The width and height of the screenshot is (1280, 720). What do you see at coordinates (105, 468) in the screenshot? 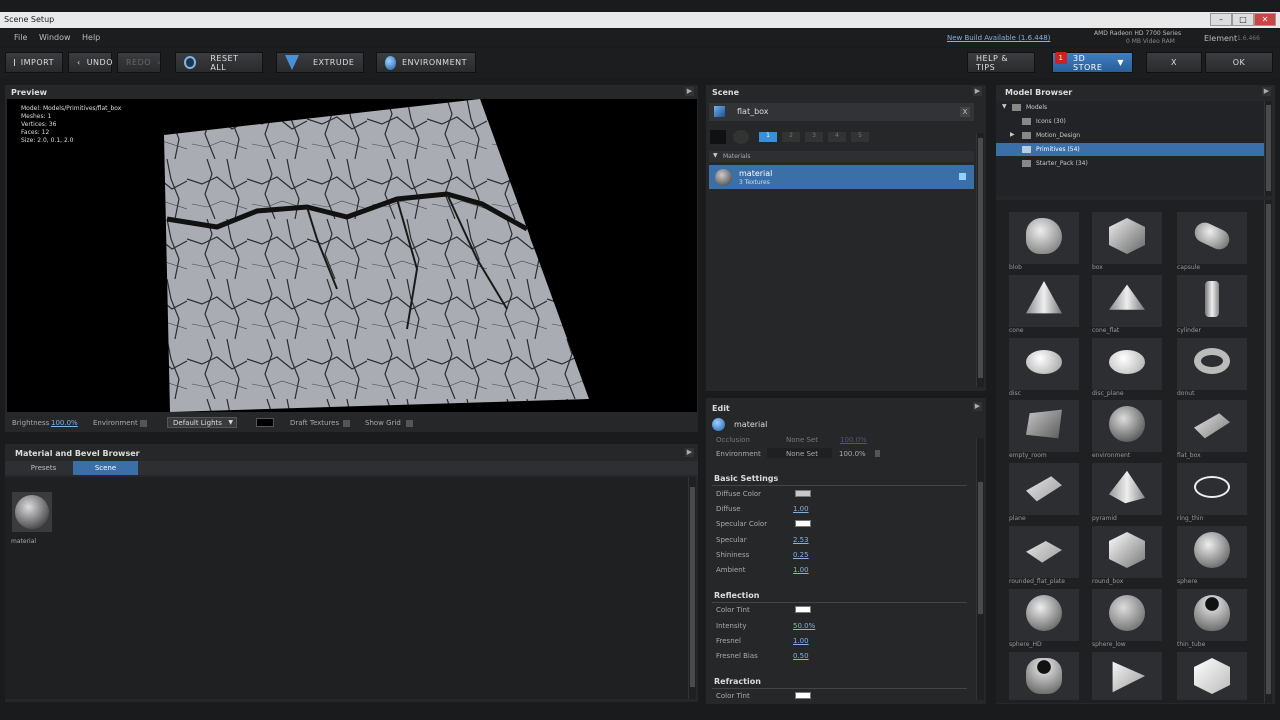
I see `tab-scene: Scene` at bounding box center [105, 468].